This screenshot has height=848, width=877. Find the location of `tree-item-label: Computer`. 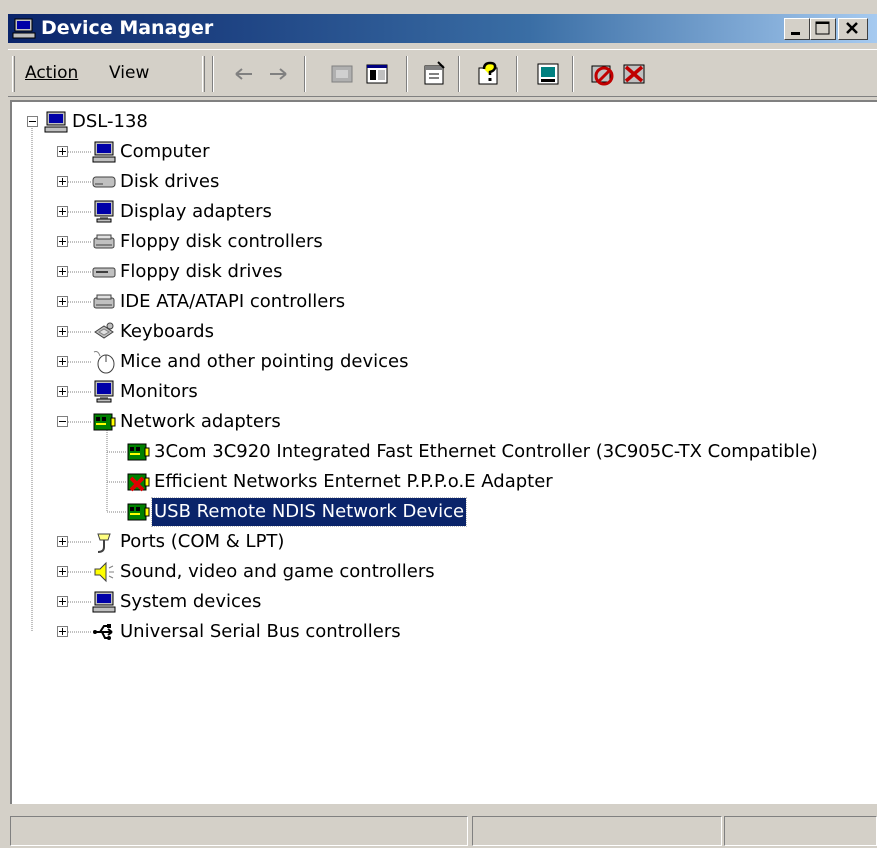

tree-item-label: Computer is located at coordinates (165, 151).